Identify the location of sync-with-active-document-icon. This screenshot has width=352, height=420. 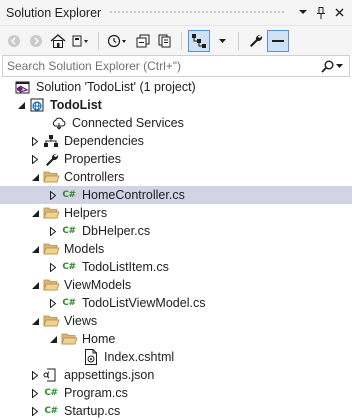
(199, 40).